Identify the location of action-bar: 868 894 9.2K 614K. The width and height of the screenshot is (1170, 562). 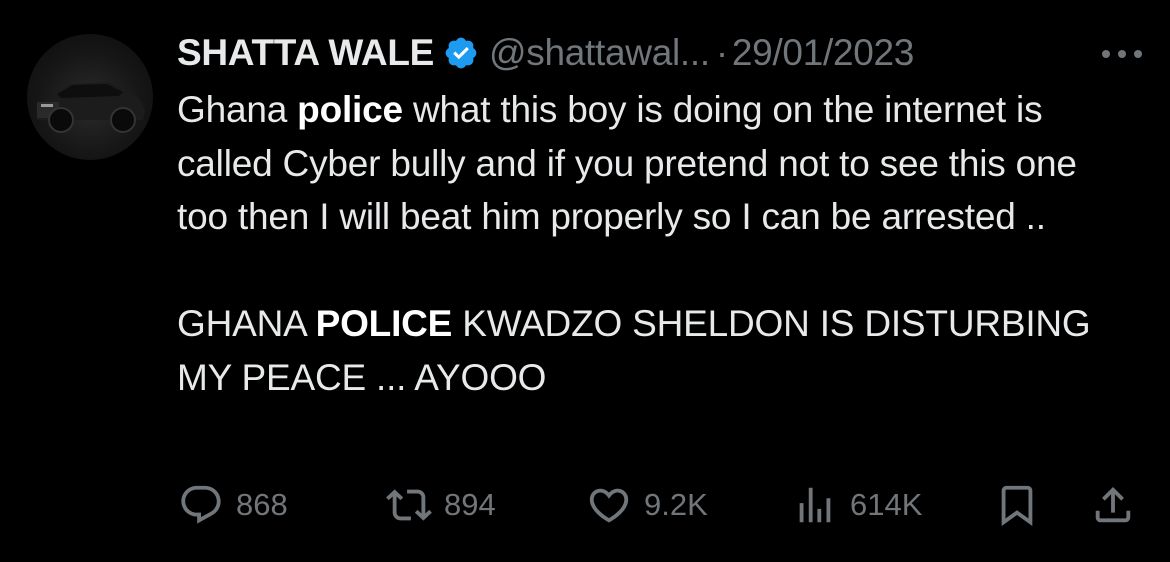
(585, 505).